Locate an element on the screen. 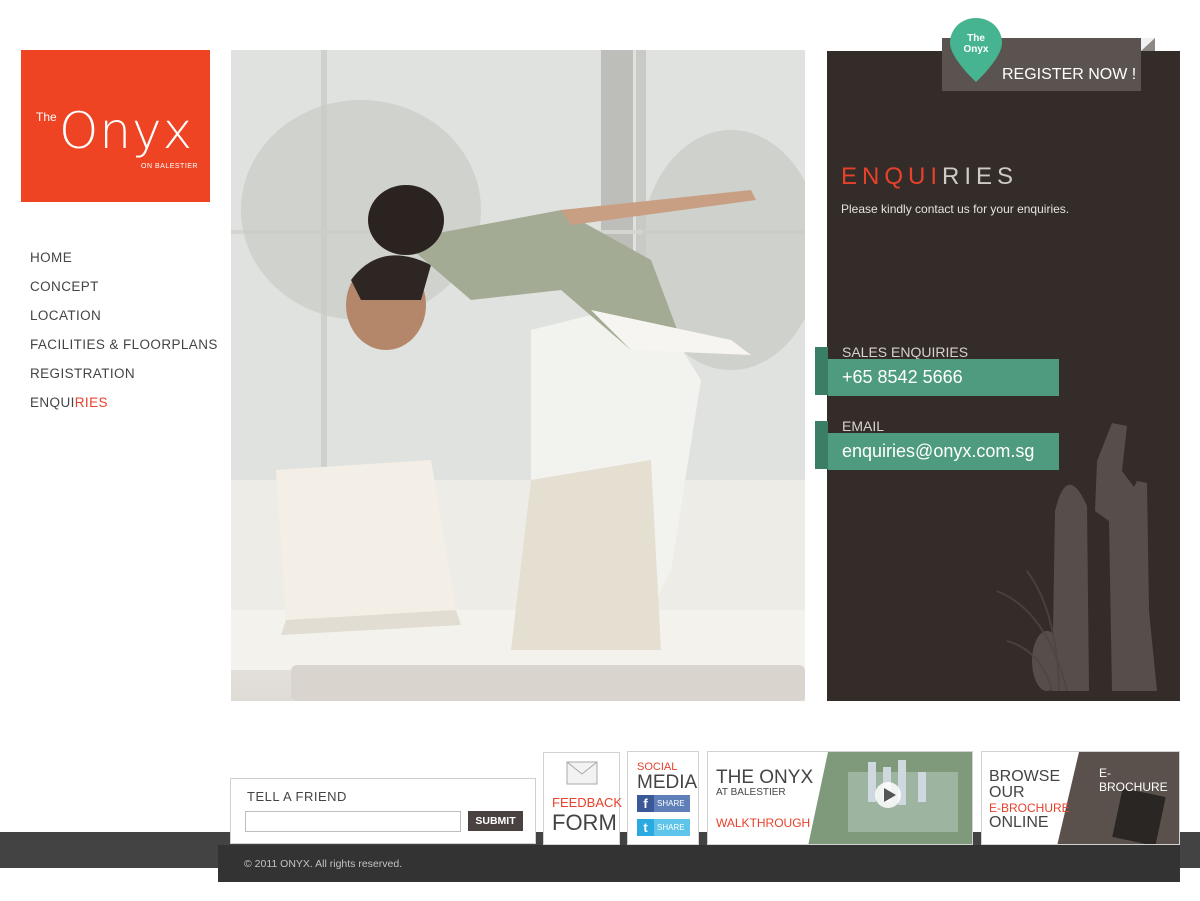 The width and height of the screenshot is (1200, 901). envelope-icon is located at coordinates (582, 773).